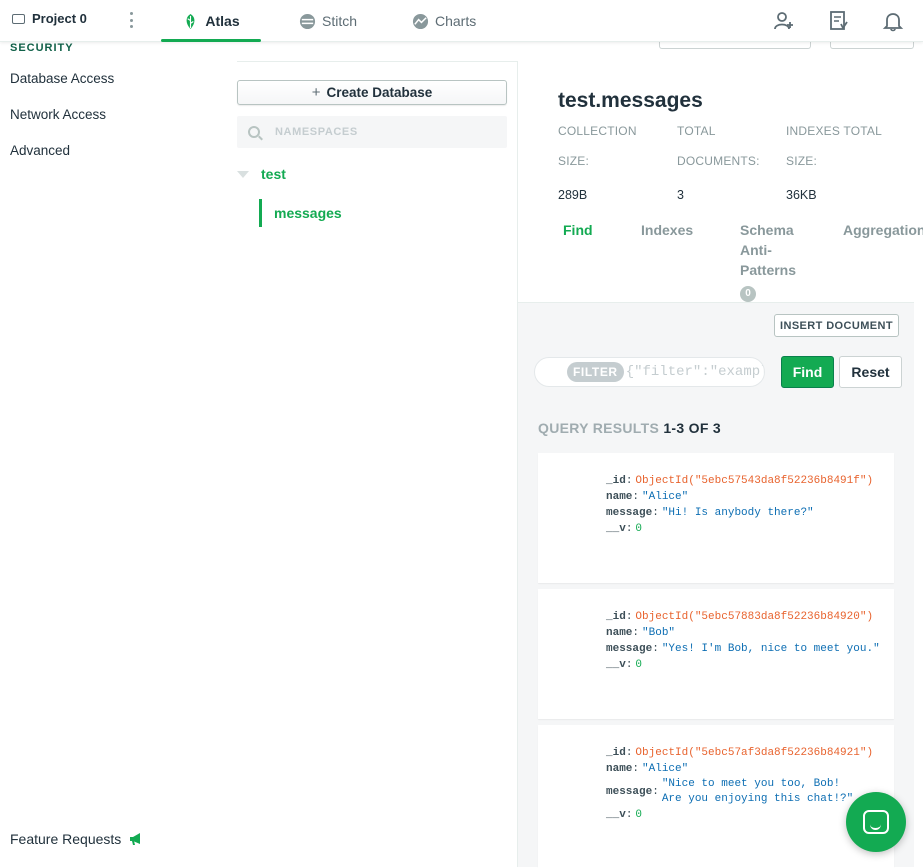 This screenshot has height=868, width=923. I want to click on create-database-button: + Create Database, so click(372, 92).